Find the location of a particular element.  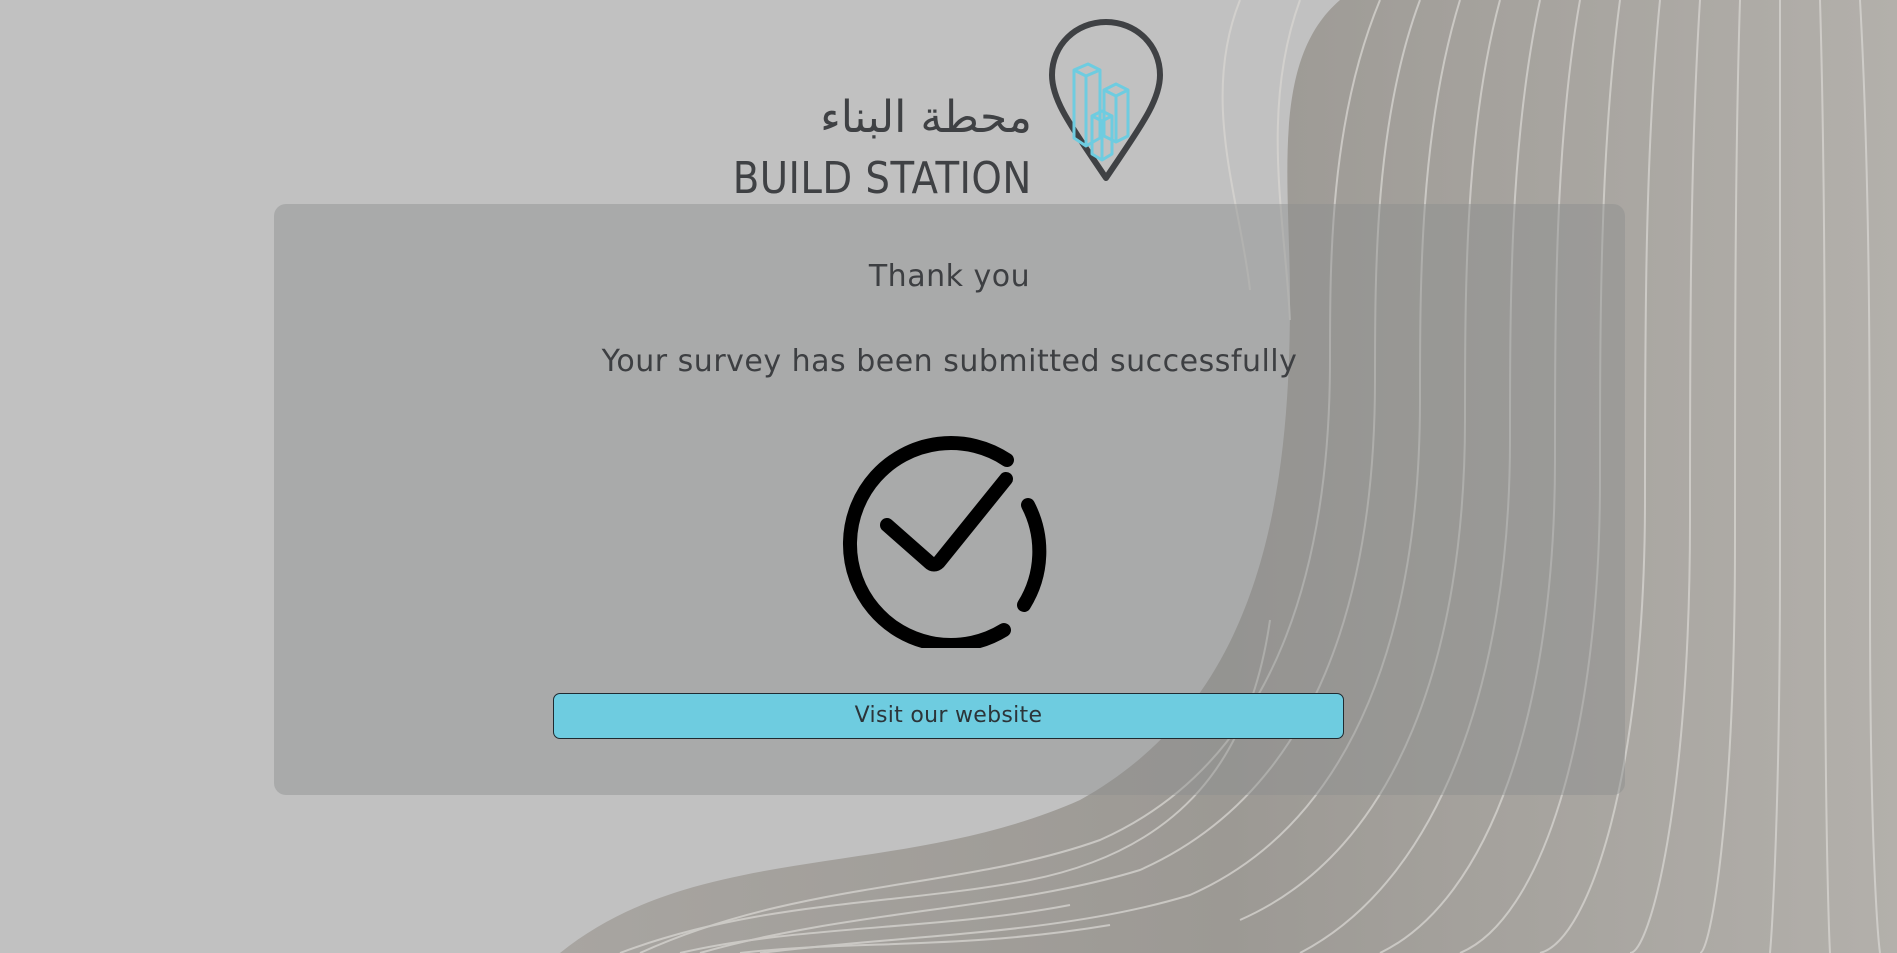

check-circle-icon is located at coordinates (944, 542).